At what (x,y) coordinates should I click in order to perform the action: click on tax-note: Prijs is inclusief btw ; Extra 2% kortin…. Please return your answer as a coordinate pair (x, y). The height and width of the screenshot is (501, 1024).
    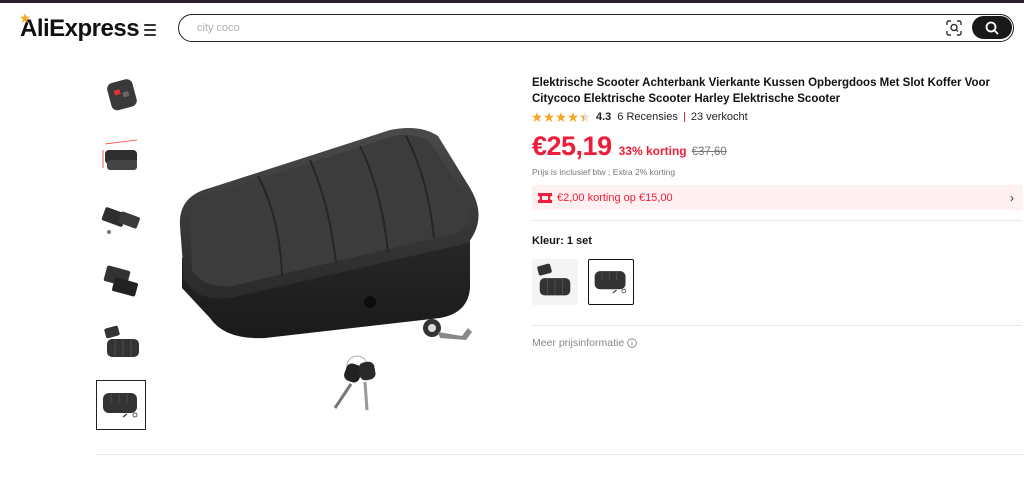
    Looking at the image, I should click on (604, 172).